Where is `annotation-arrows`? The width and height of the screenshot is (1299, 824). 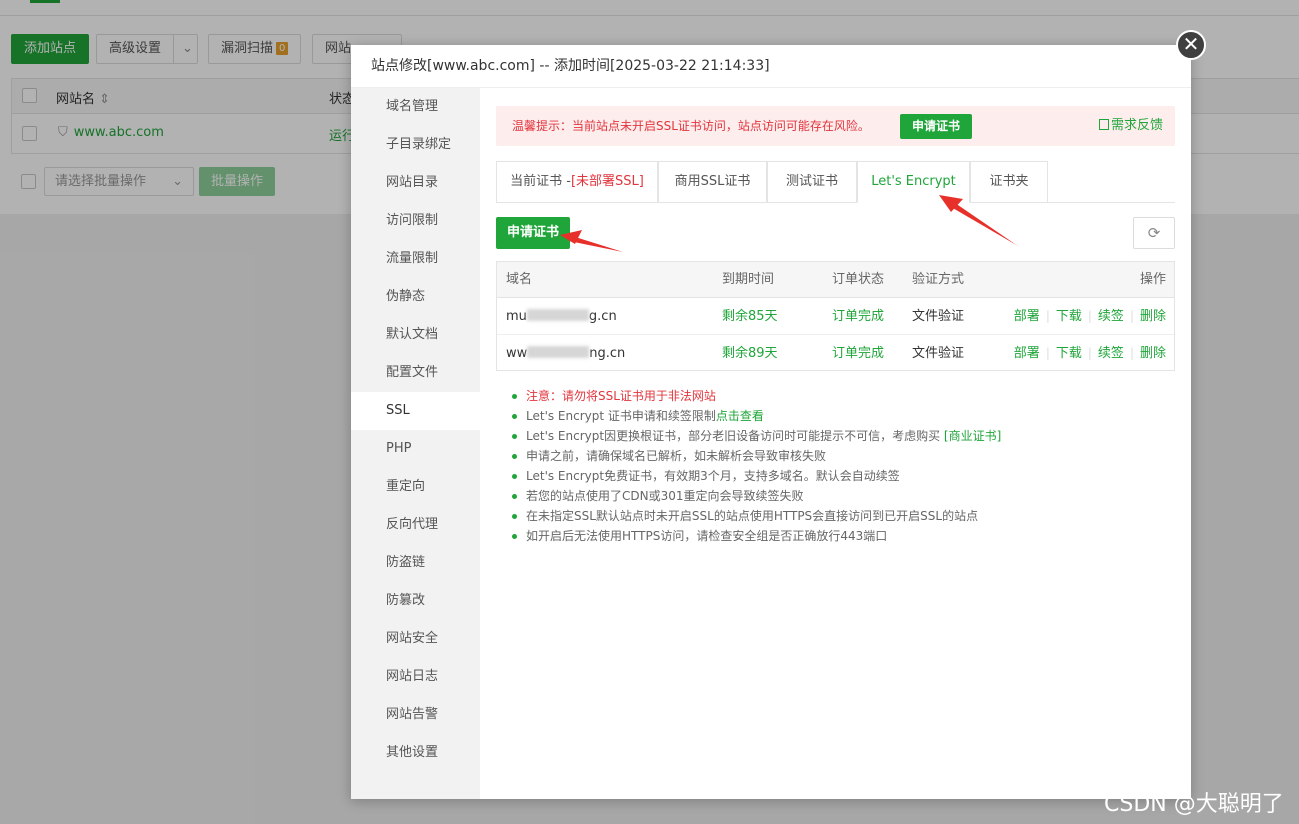 annotation-arrows is located at coordinates (789, 223).